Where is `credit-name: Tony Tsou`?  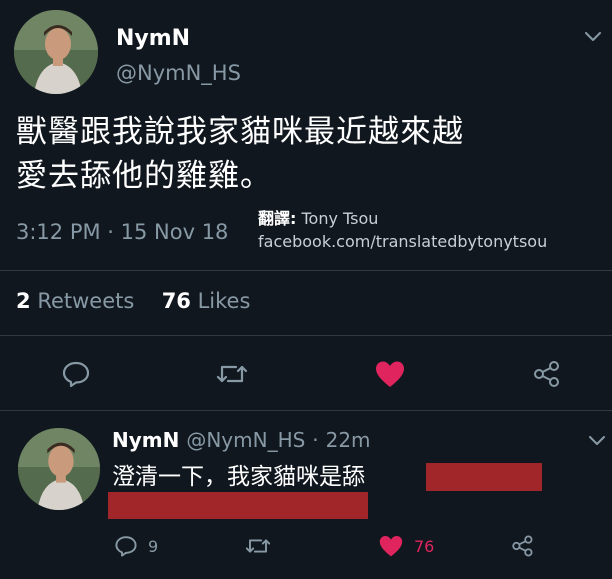 credit-name: Tony Tsou is located at coordinates (340, 218).